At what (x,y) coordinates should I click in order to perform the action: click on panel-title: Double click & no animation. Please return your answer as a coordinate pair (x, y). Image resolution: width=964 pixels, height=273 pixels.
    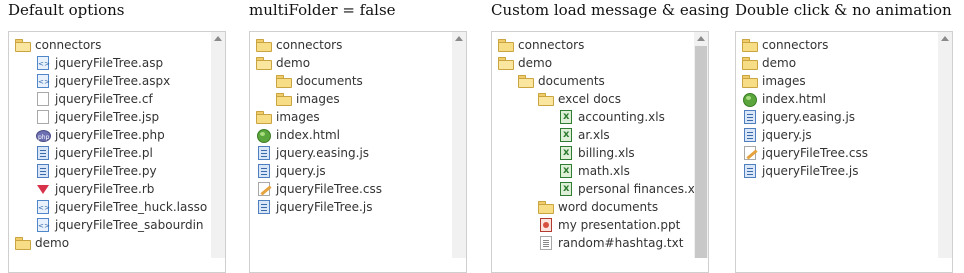
    Looking at the image, I should click on (843, 10).